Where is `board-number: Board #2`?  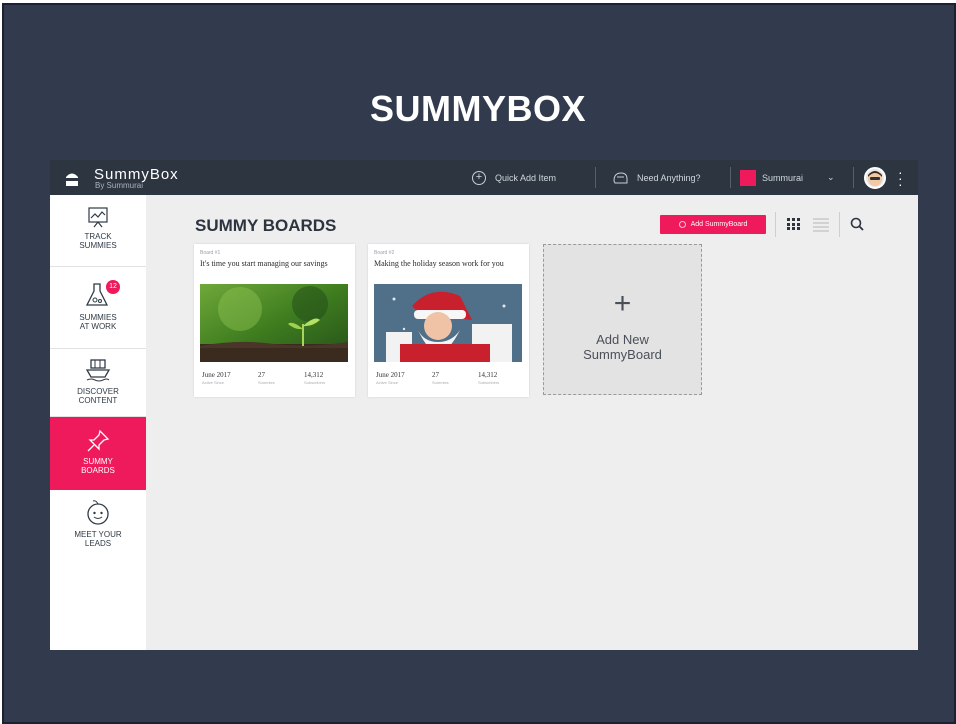 board-number: Board #2 is located at coordinates (384, 253).